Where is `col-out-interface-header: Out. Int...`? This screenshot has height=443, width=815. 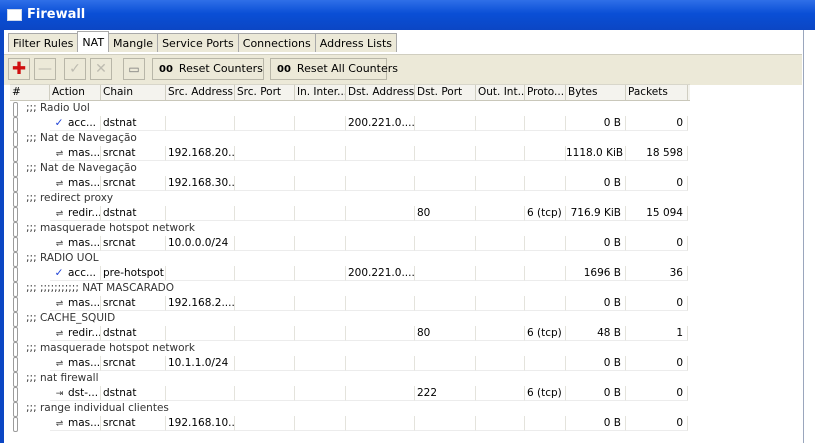 col-out-interface-header: Out. Int... is located at coordinates (500, 92).